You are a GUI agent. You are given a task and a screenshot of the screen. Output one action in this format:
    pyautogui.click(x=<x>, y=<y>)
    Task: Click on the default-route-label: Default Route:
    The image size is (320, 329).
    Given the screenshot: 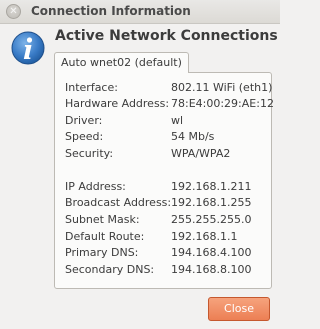 What is the action you would take?
    pyautogui.click(x=105, y=236)
    